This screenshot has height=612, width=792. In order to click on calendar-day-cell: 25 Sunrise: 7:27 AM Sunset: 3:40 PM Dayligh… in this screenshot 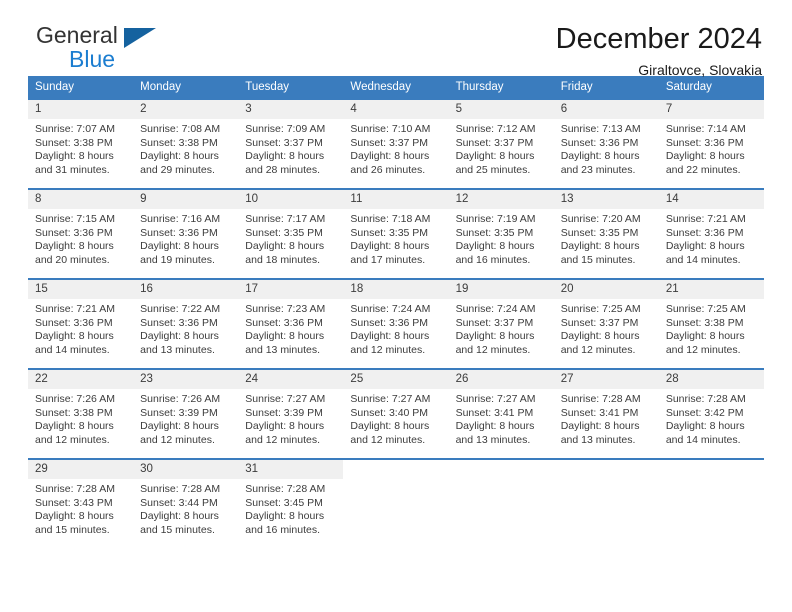, I will do `click(396, 413)`.